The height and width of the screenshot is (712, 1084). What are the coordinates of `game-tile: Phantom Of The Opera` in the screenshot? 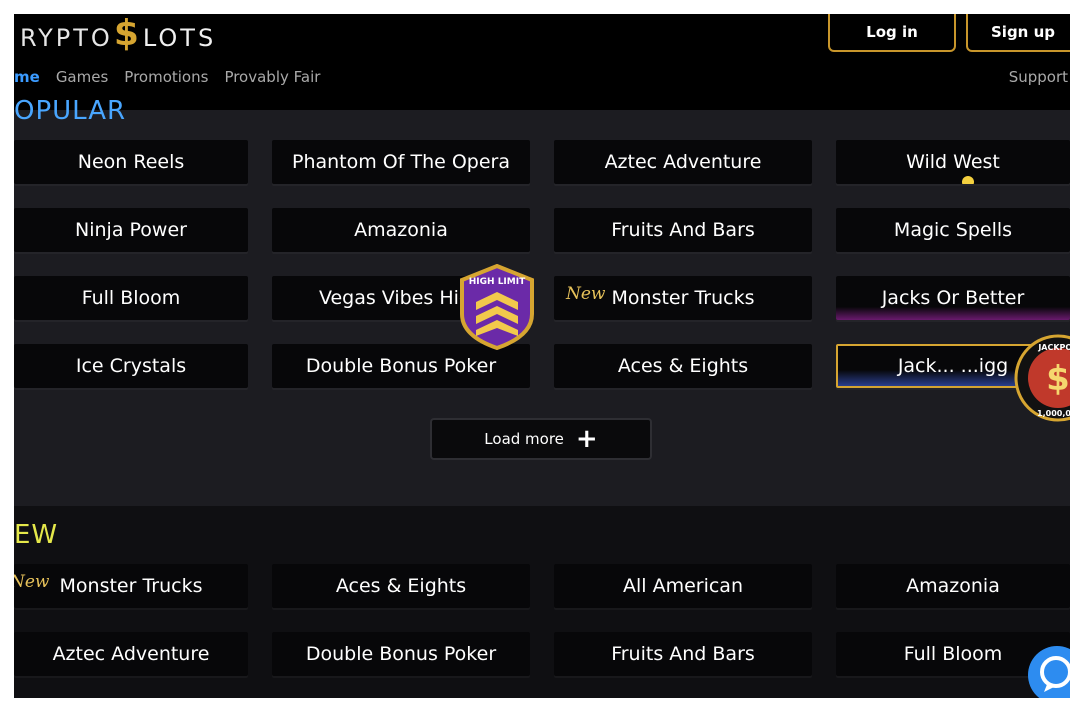 It's located at (401, 162).